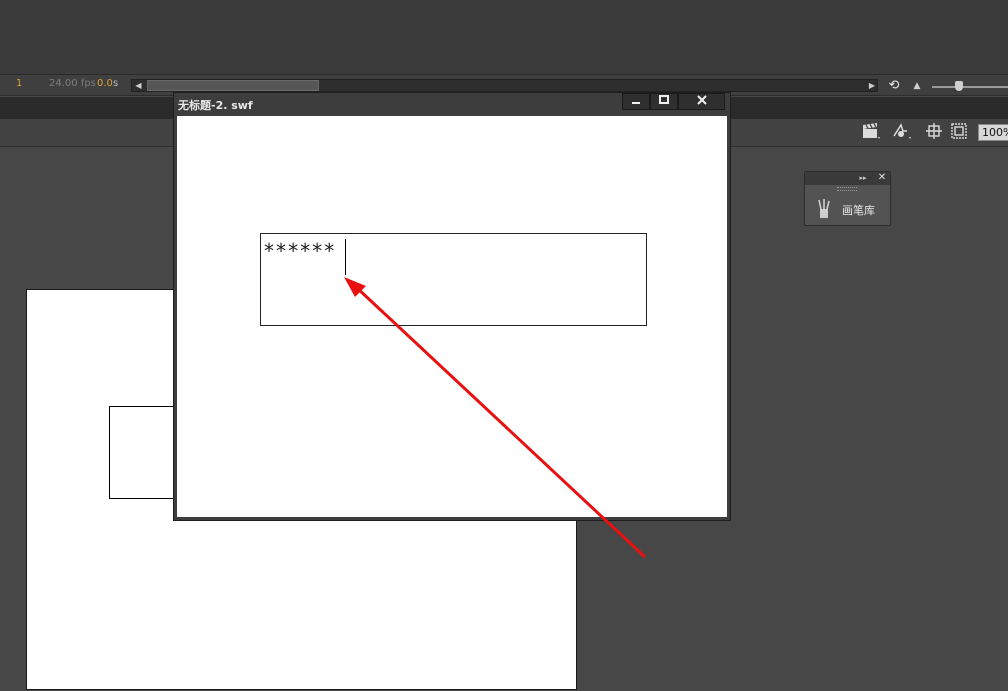  Describe the element at coordinates (858, 210) in the screenshot. I see `brush-library-label: 画笔库` at that location.